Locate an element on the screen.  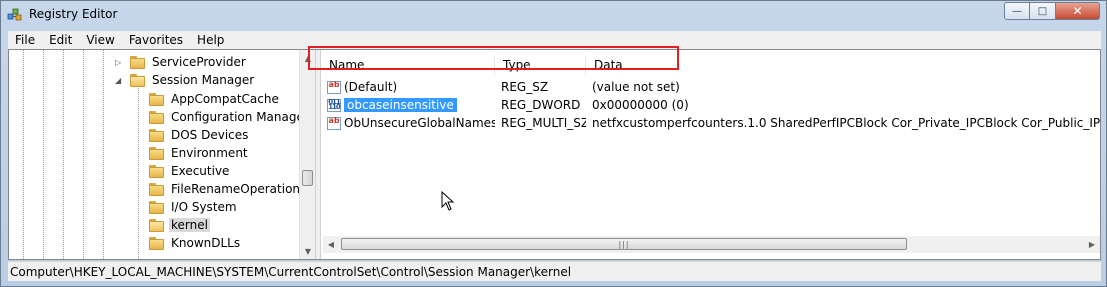
scroll-left-arrow-icon: ◀ is located at coordinates (331, 244).